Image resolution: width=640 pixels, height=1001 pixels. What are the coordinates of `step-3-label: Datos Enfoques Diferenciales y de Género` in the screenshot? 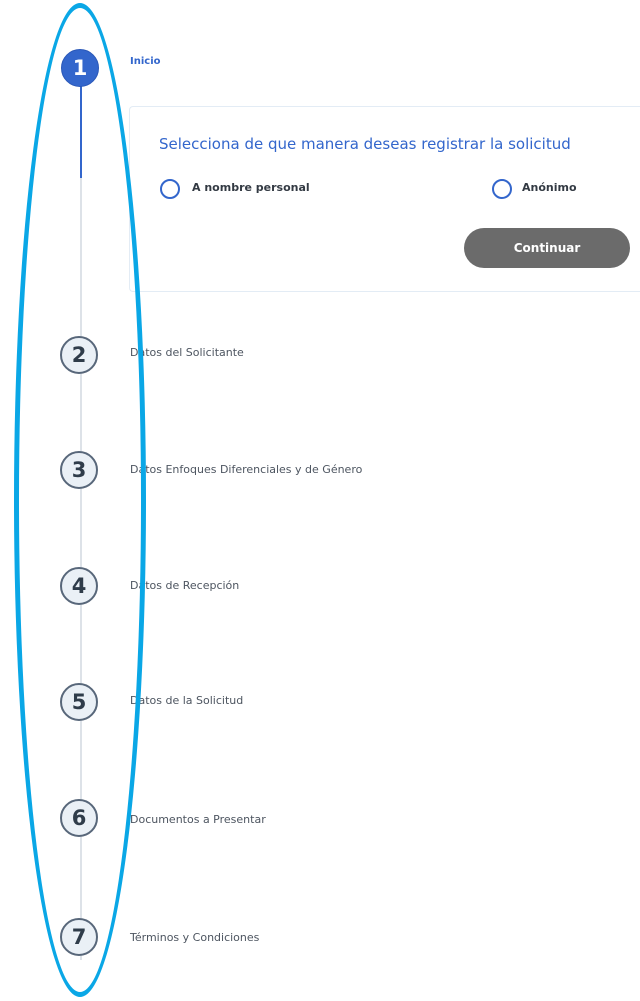 It's located at (246, 469).